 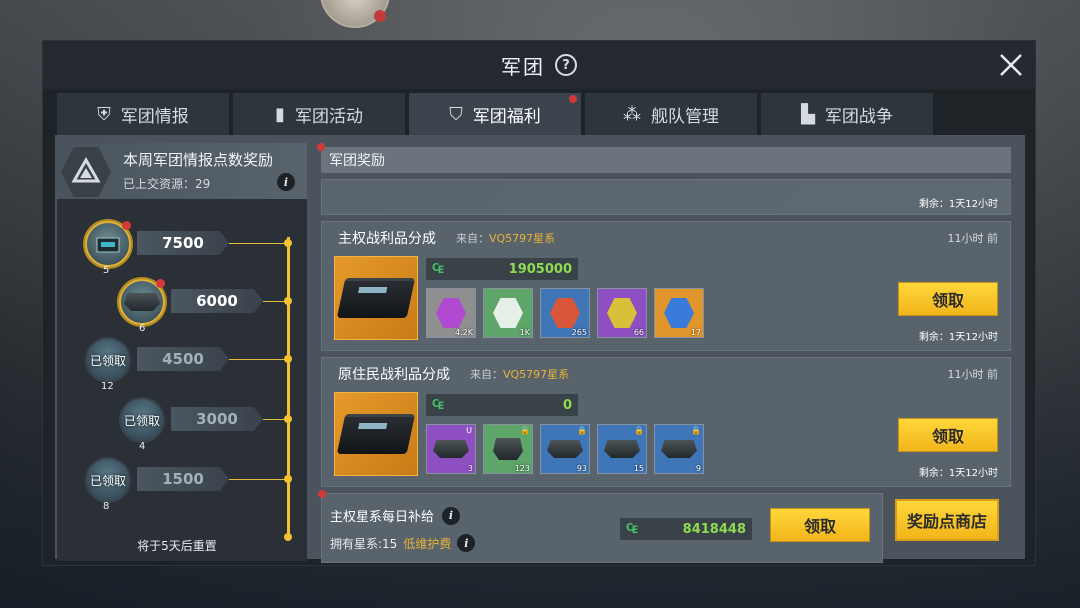 I want to click on milestone-reward-1500: 已领取, so click(x=108, y=480).